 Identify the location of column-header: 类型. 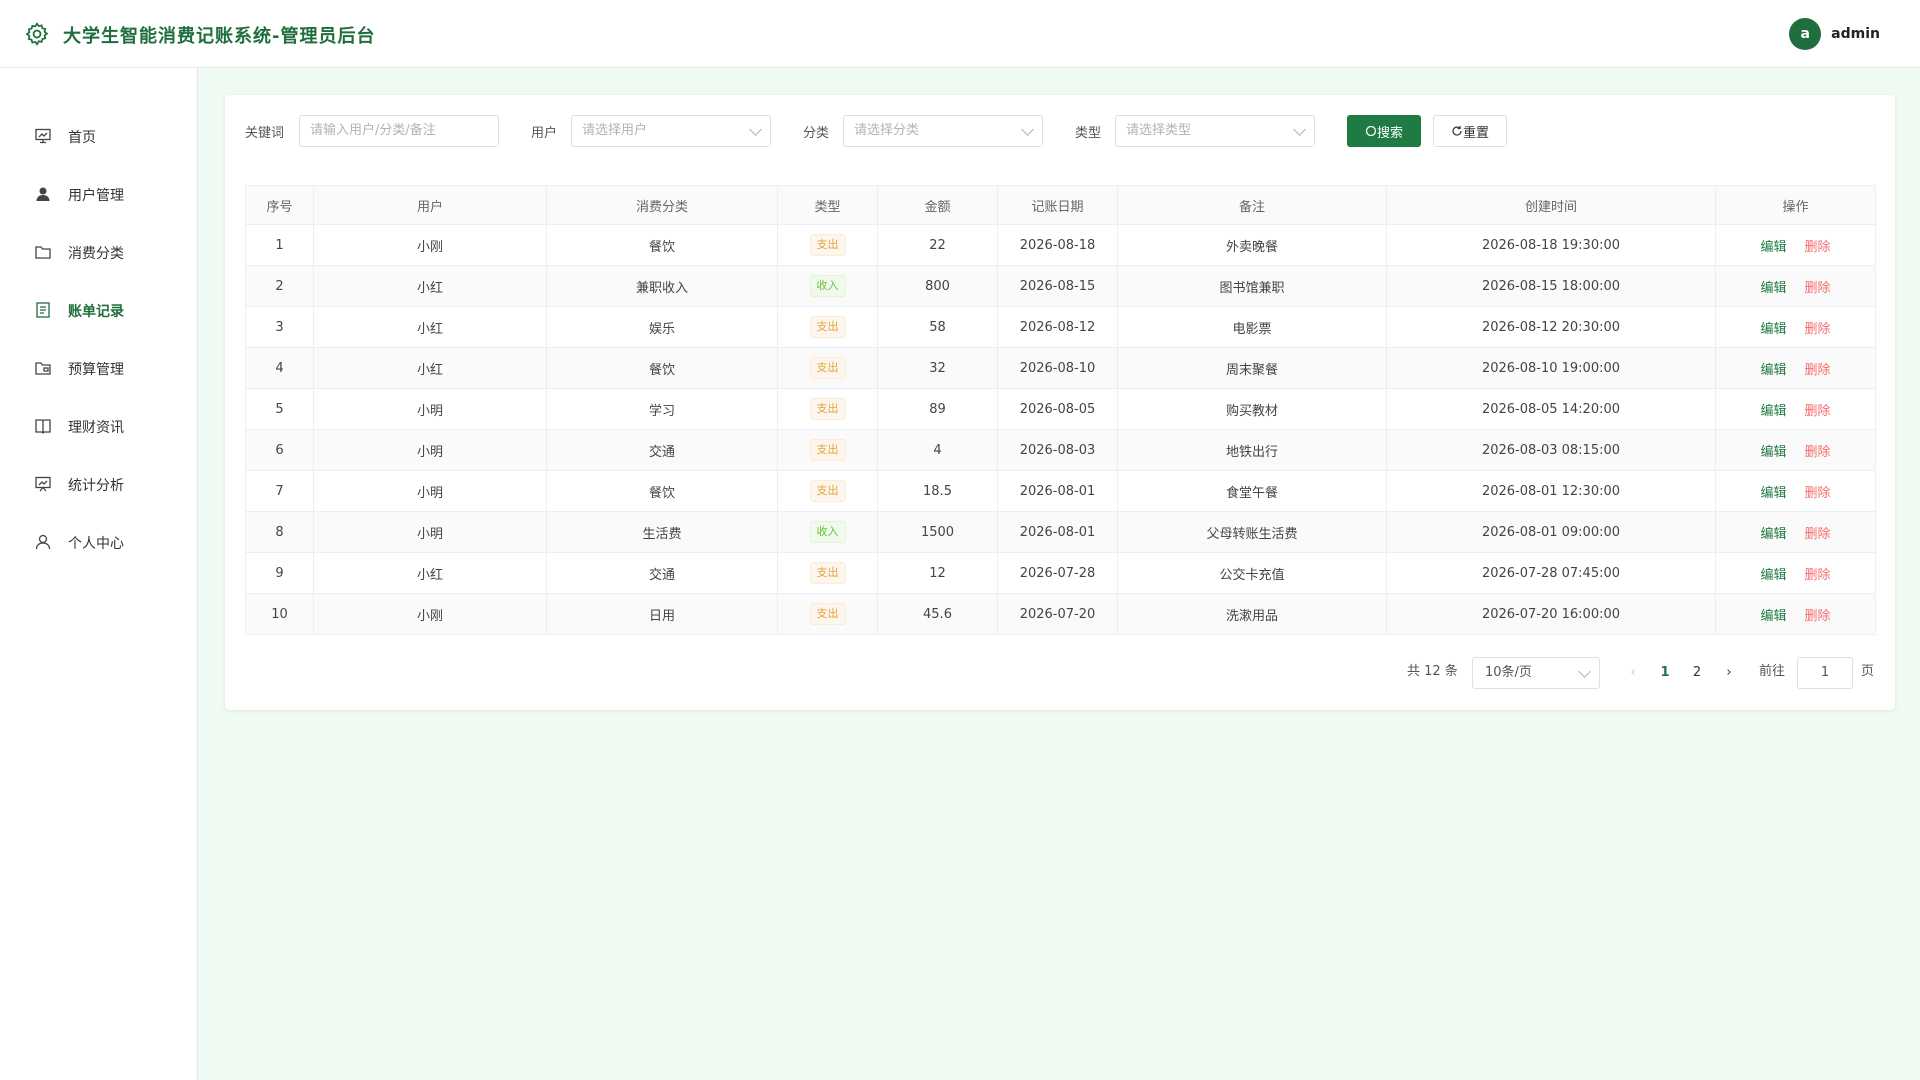
(827, 205).